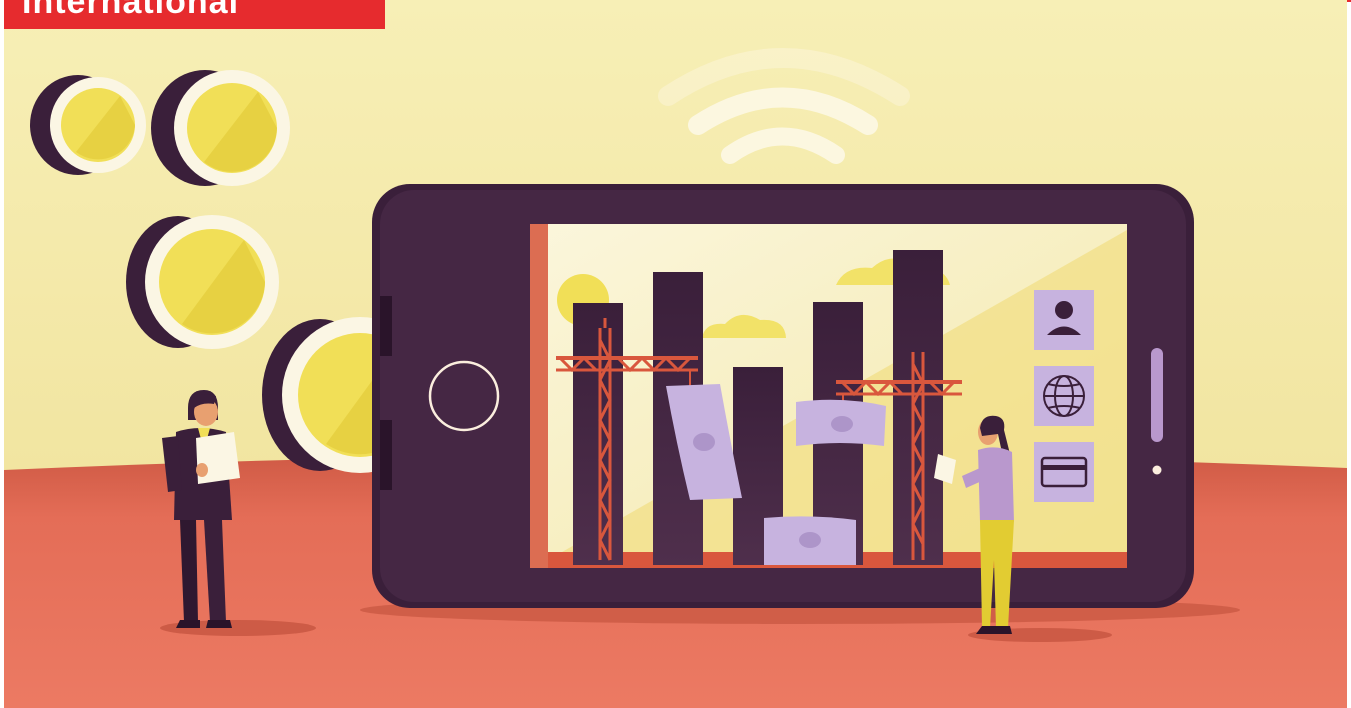 This screenshot has width=1351, height=708. Describe the element at coordinates (1064, 396) in the screenshot. I see `globe-icon` at that location.